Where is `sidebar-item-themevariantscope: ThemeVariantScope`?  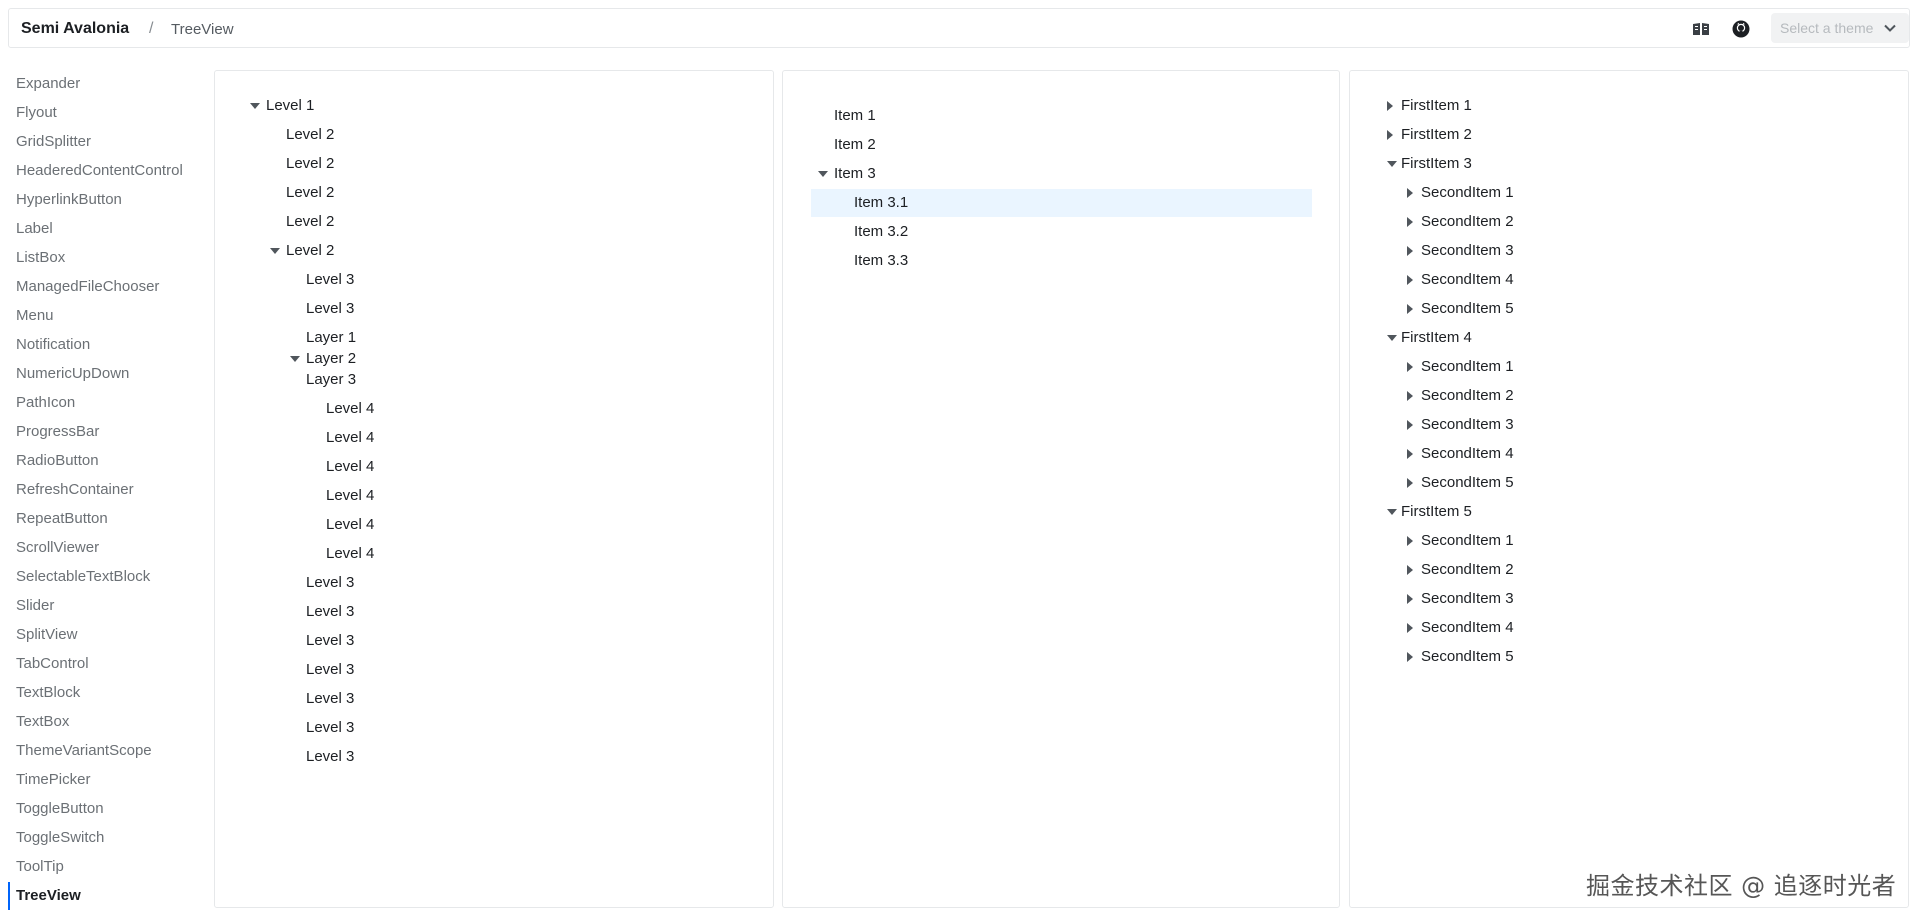 sidebar-item-themevariantscope: ThemeVariantScope is located at coordinates (108, 751).